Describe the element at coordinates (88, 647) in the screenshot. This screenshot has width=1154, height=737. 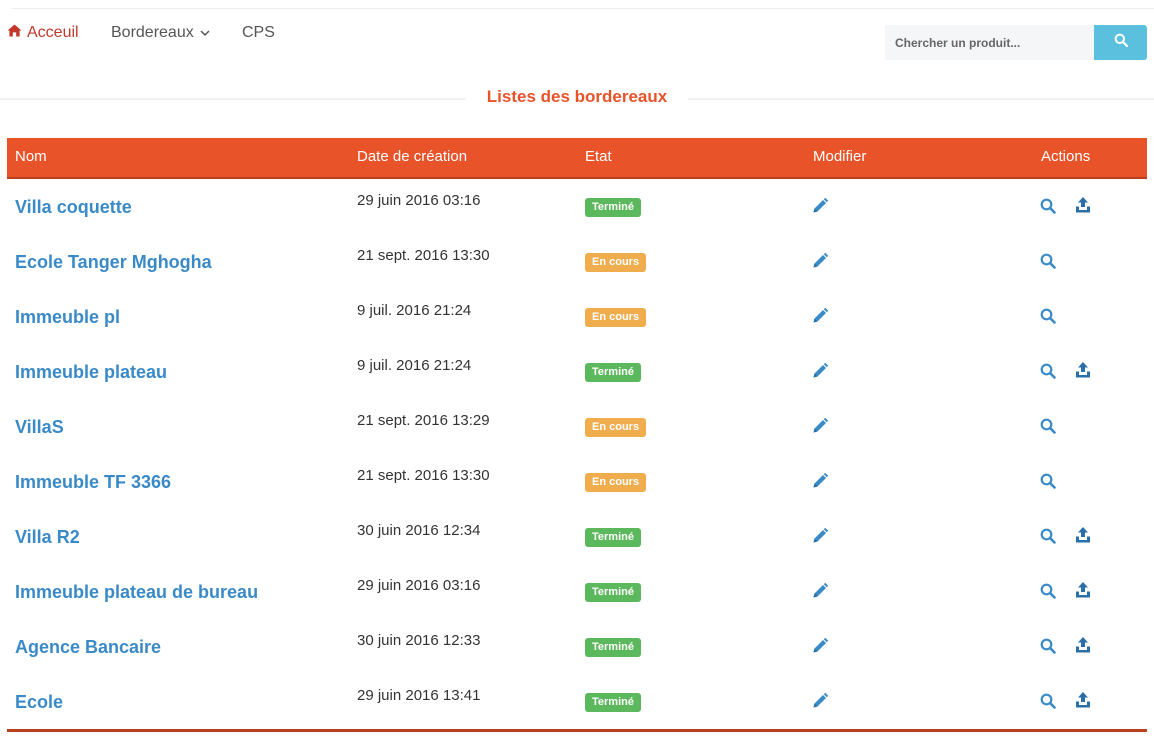
I see `bordereau-name-link: Agence Bancaire` at that location.